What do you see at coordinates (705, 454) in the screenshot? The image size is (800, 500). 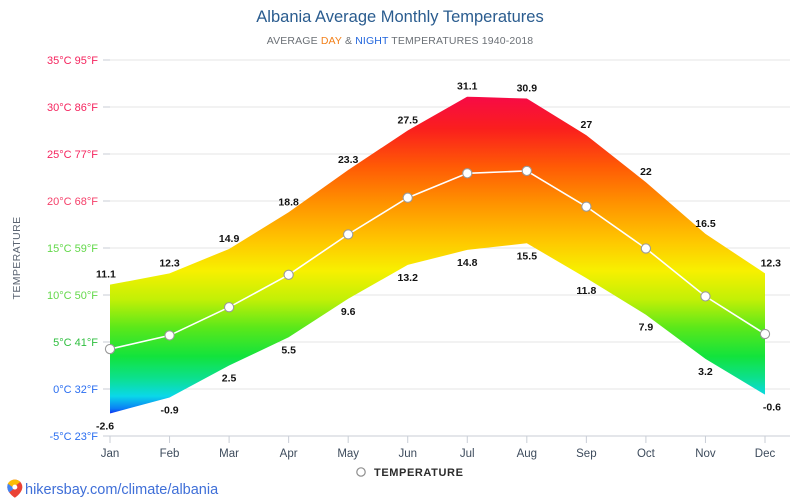 I see `x-tick-label-nov: Nov` at bounding box center [705, 454].